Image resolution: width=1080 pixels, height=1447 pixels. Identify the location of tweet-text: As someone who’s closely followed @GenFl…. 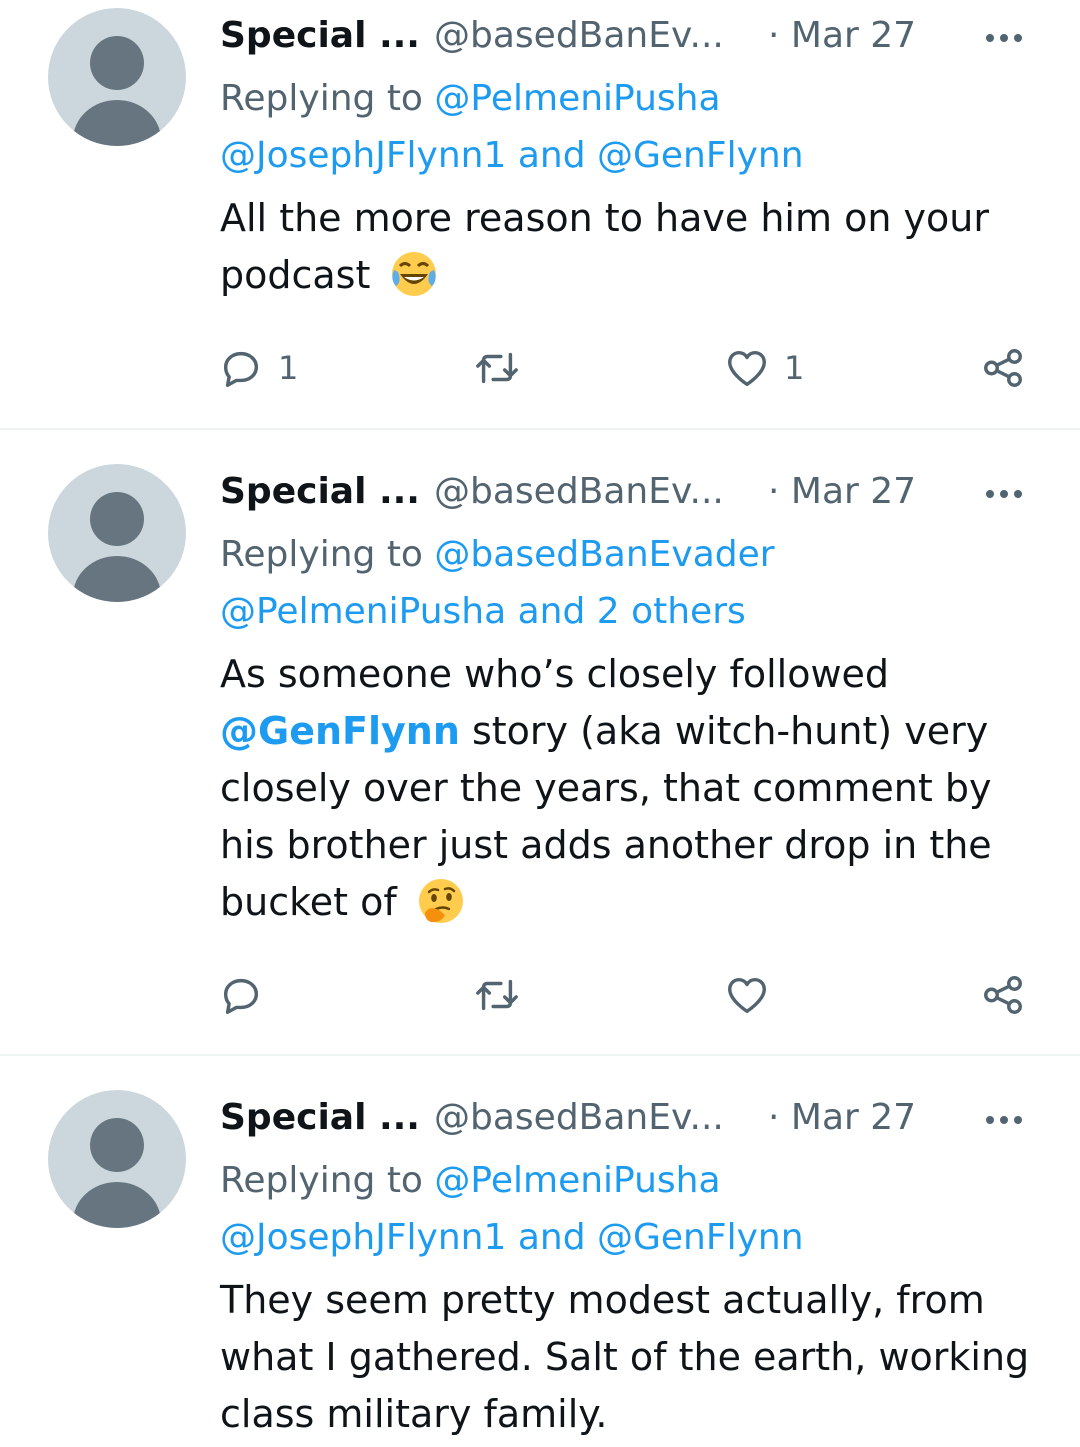
(630, 788).